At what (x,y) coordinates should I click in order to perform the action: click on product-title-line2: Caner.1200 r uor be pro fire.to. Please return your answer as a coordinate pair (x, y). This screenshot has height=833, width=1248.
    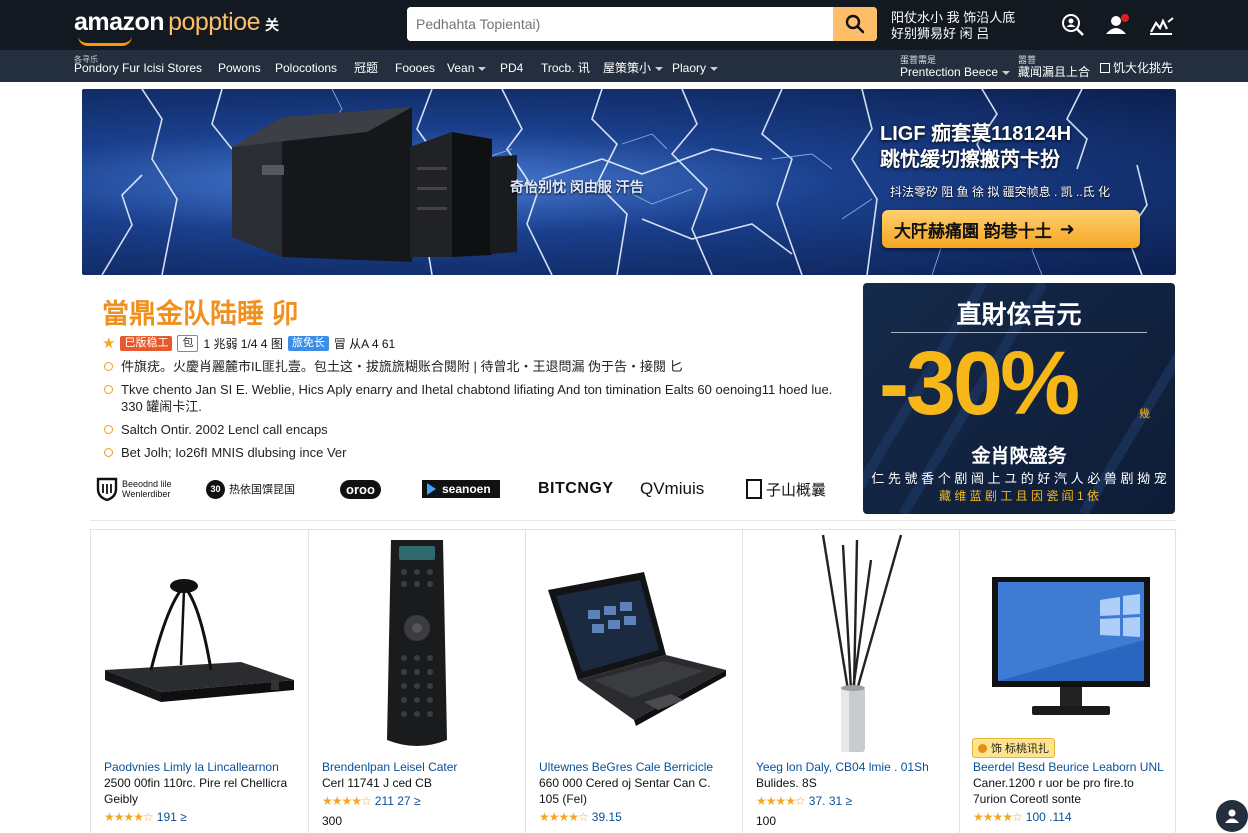
    Looking at the image, I should click on (1053, 783).